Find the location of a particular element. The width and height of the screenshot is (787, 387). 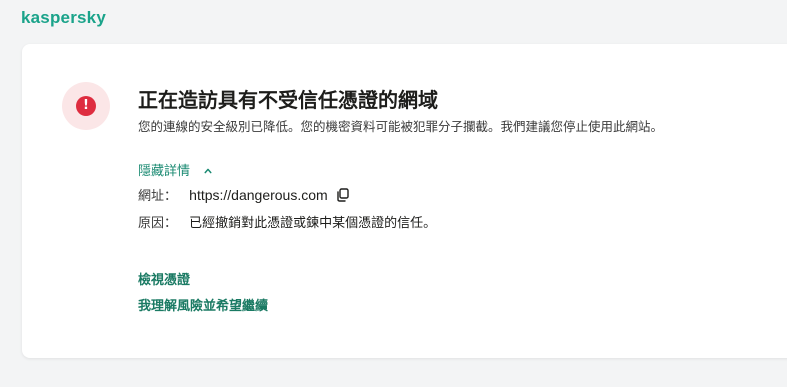

kaspersky-logo: kaspersky is located at coordinates (63, 17).